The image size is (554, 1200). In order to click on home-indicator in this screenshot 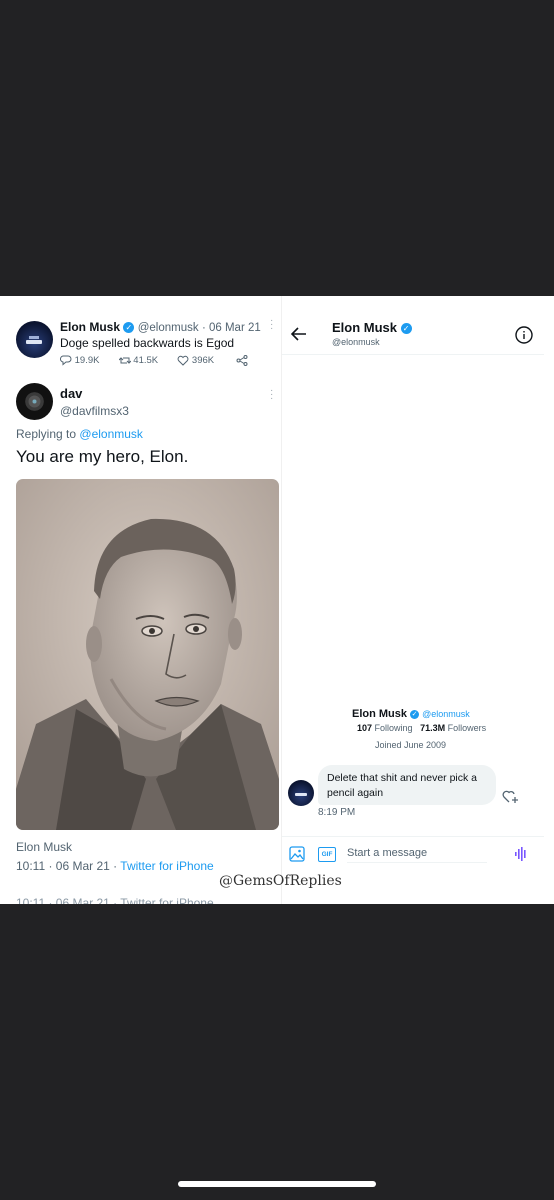, I will do `click(277, 1184)`.